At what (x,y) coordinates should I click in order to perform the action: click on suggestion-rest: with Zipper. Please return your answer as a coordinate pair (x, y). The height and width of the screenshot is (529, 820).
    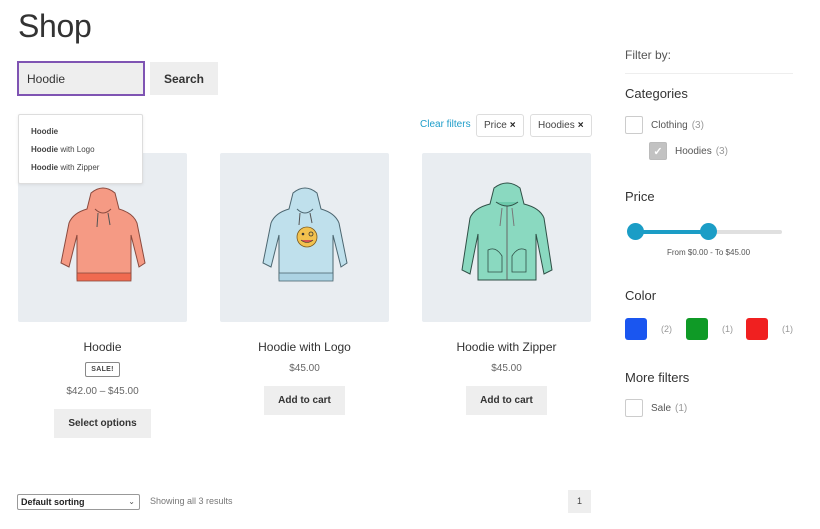
    Looking at the image, I should click on (79, 167).